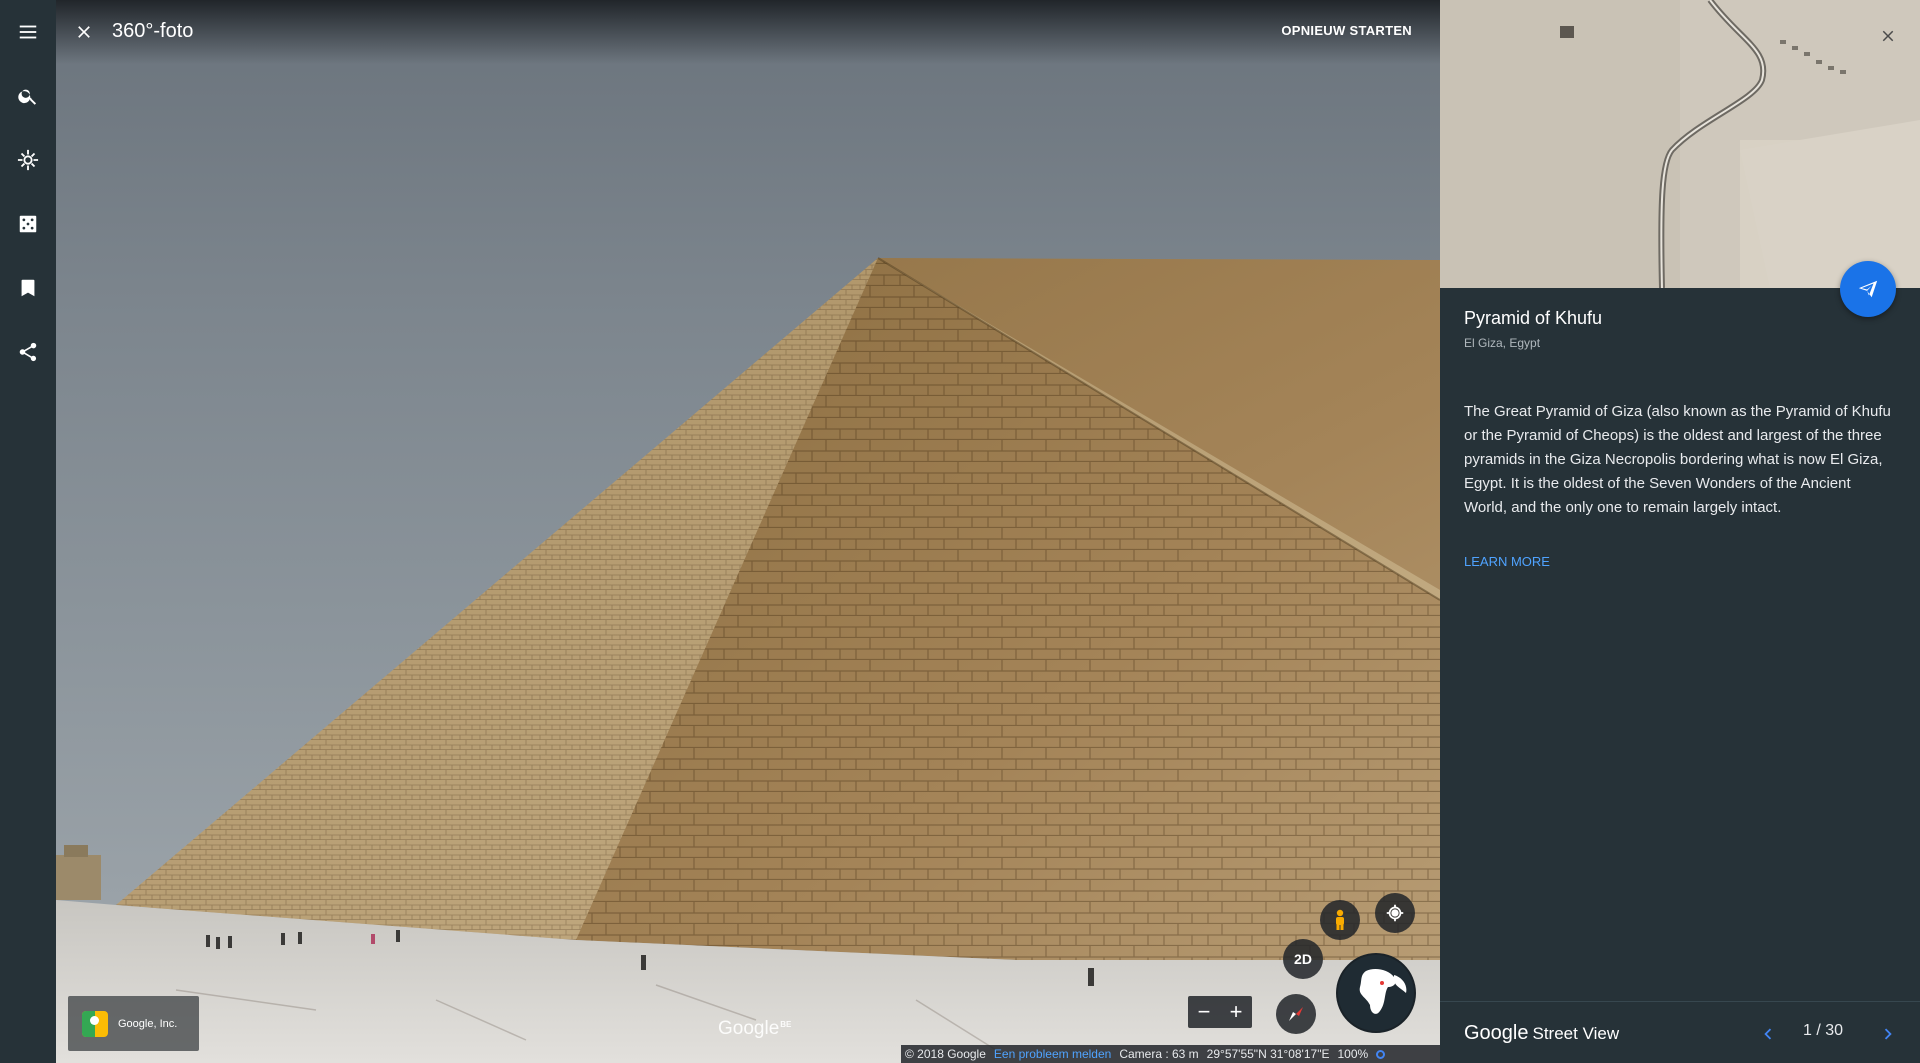 The image size is (1920, 1063). What do you see at coordinates (749, 1028) in the screenshot?
I see `google-logo-text: Google` at bounding box center [749, 1028].